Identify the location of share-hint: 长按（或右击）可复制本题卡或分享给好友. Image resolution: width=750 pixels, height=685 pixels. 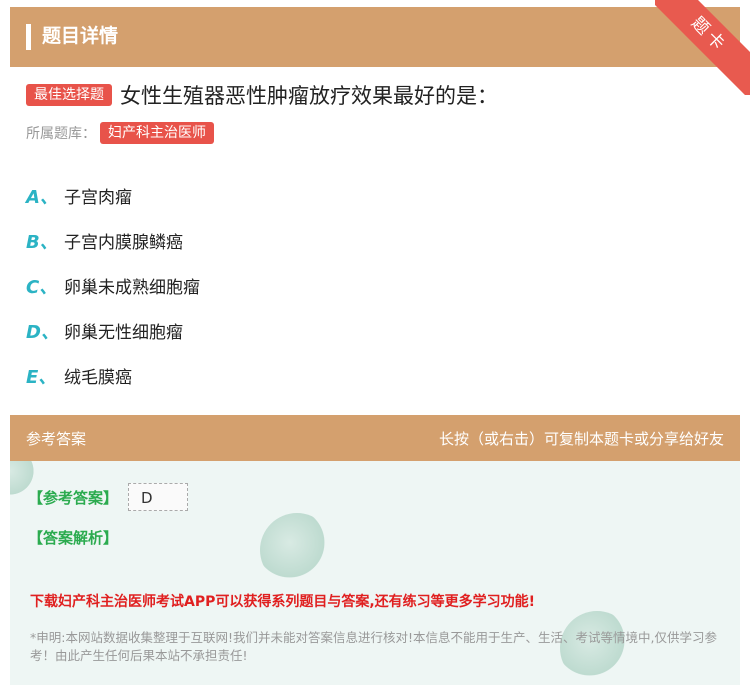
(581, 439).